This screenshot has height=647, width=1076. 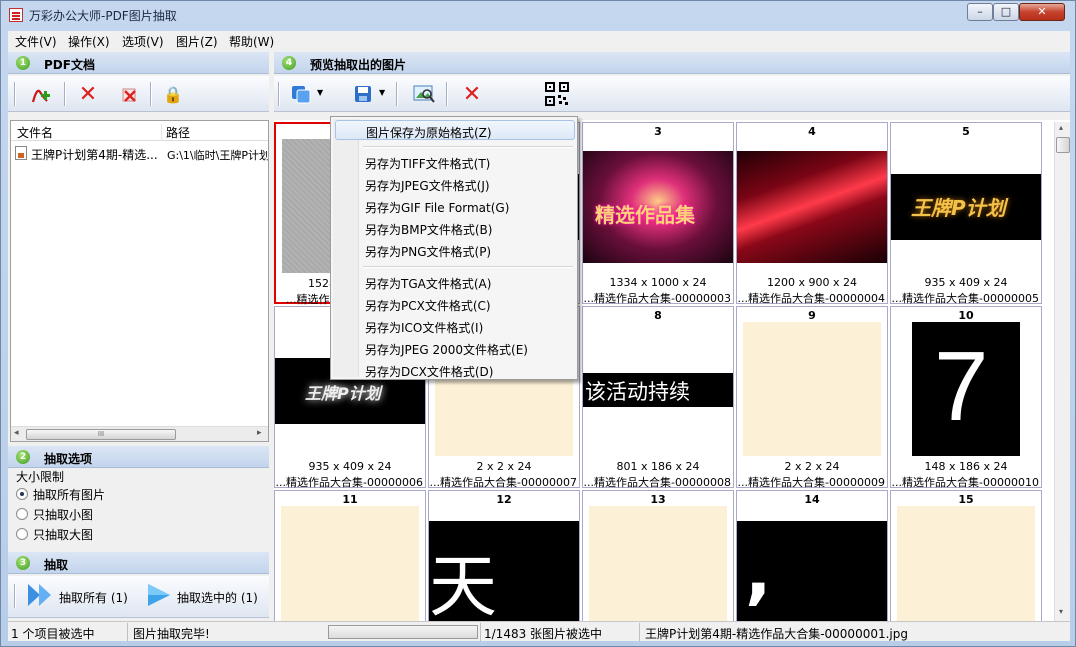 I want to click on save-format-menu-item: 另存为PCX文件格式(C), so click(x=455, y=304).